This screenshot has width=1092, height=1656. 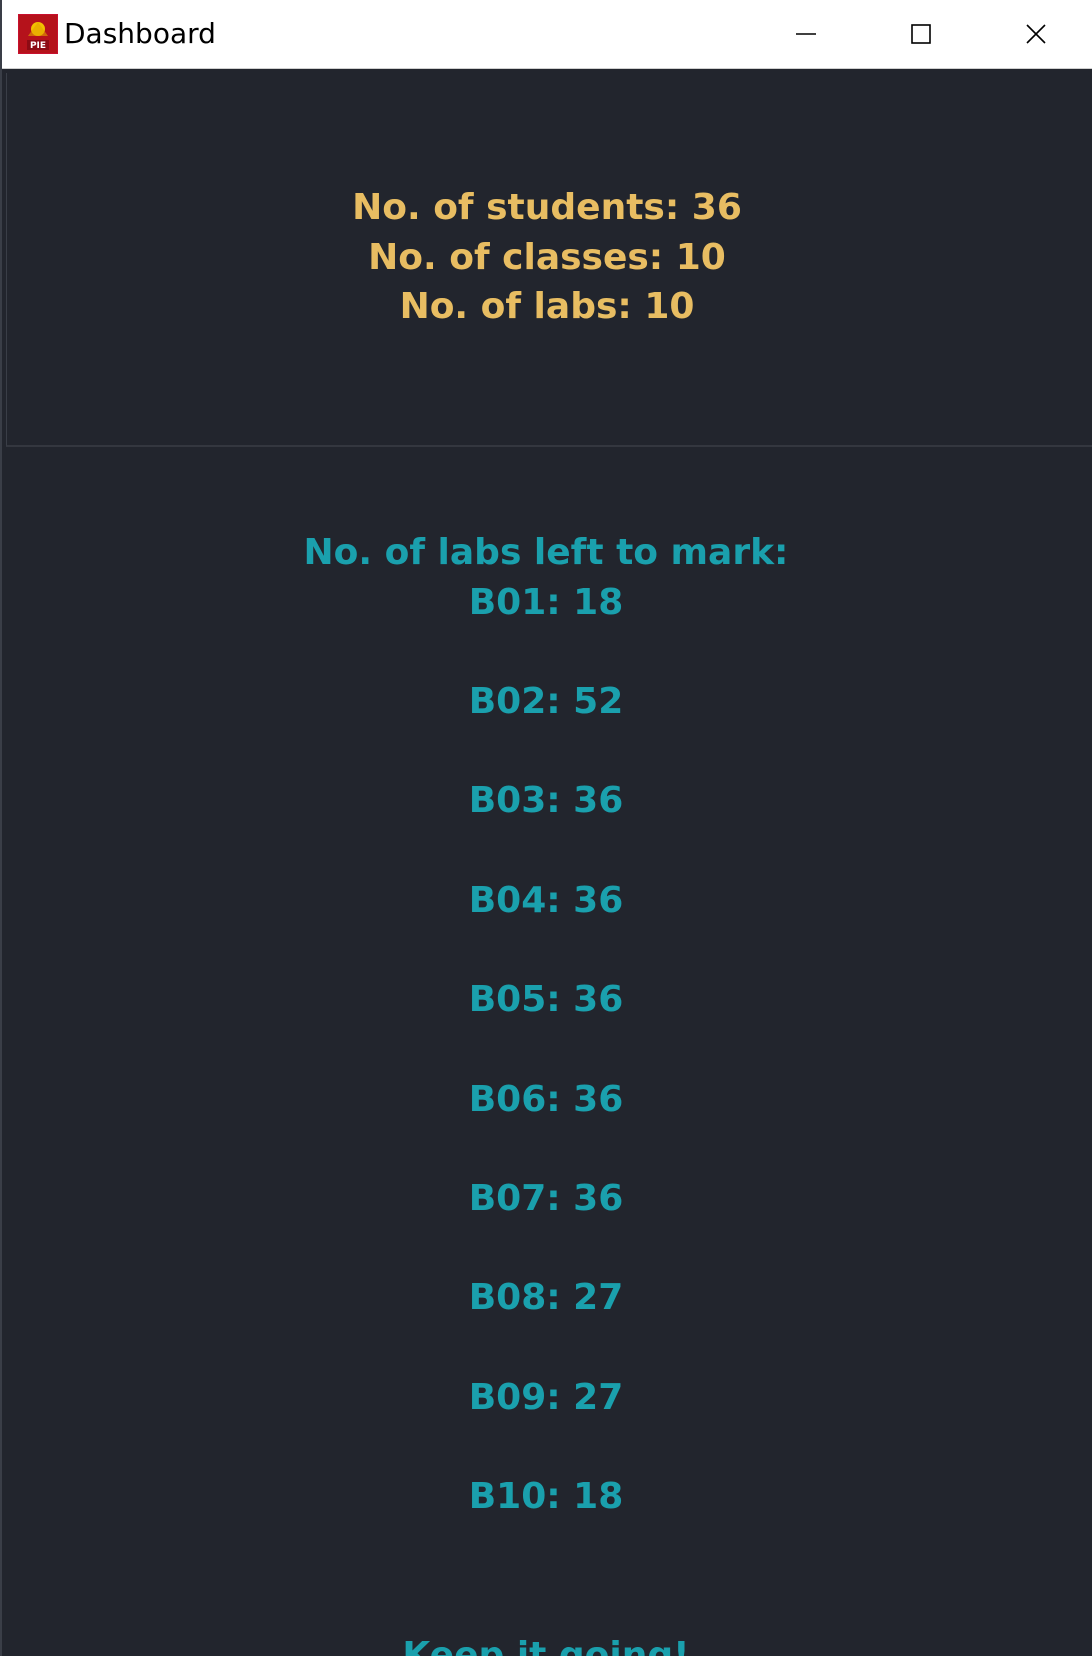 I want to click on lab-item-b06: B06: 36, so click(x=546, y=1099).